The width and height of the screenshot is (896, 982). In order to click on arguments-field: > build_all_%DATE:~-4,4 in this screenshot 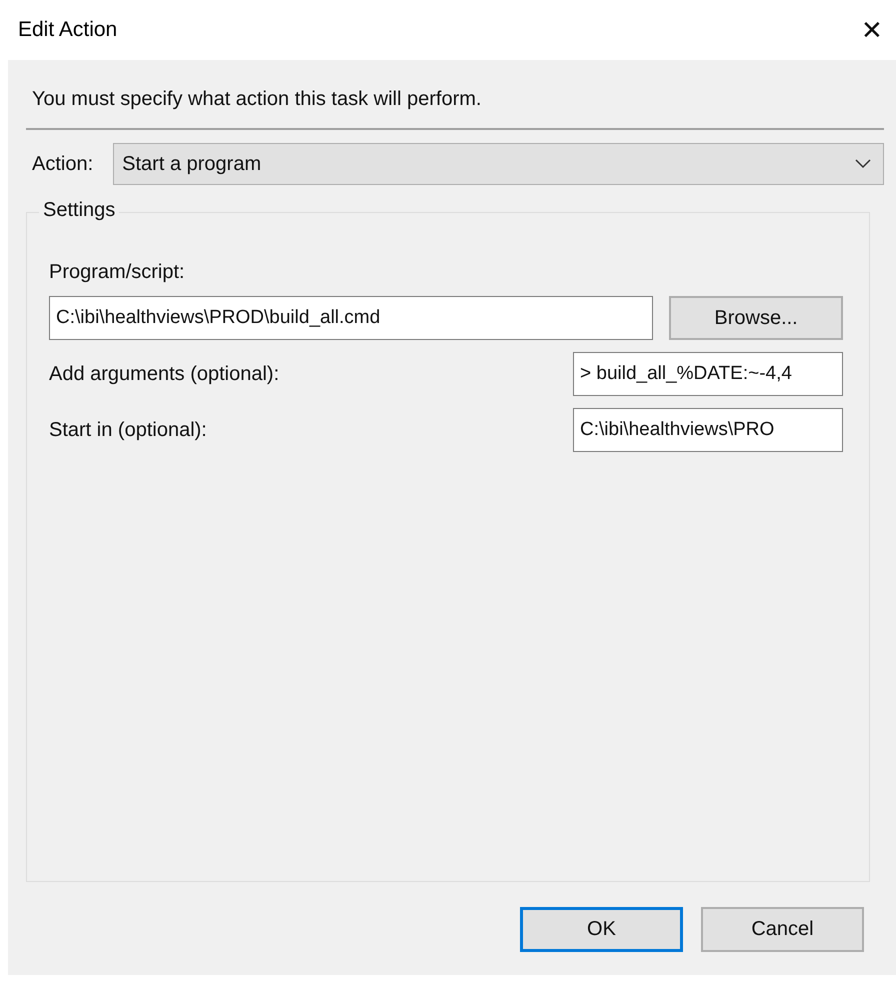, I will do `click(708, 374)`.